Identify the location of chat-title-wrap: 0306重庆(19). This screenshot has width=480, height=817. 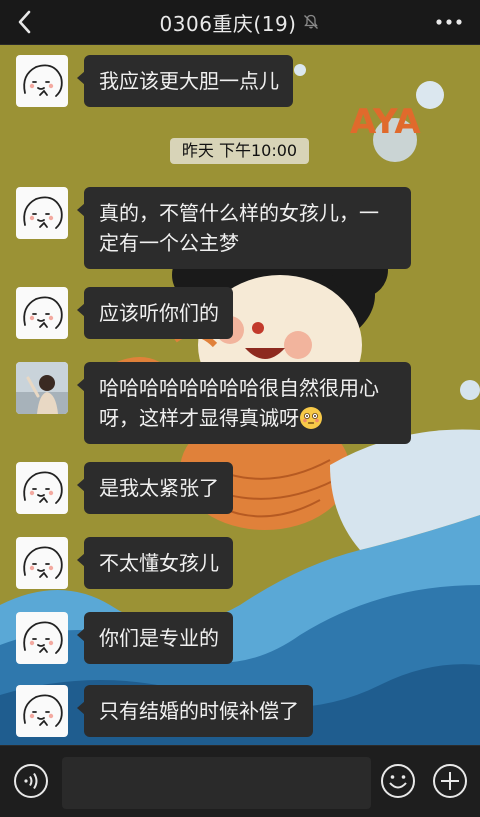
(240, 22).